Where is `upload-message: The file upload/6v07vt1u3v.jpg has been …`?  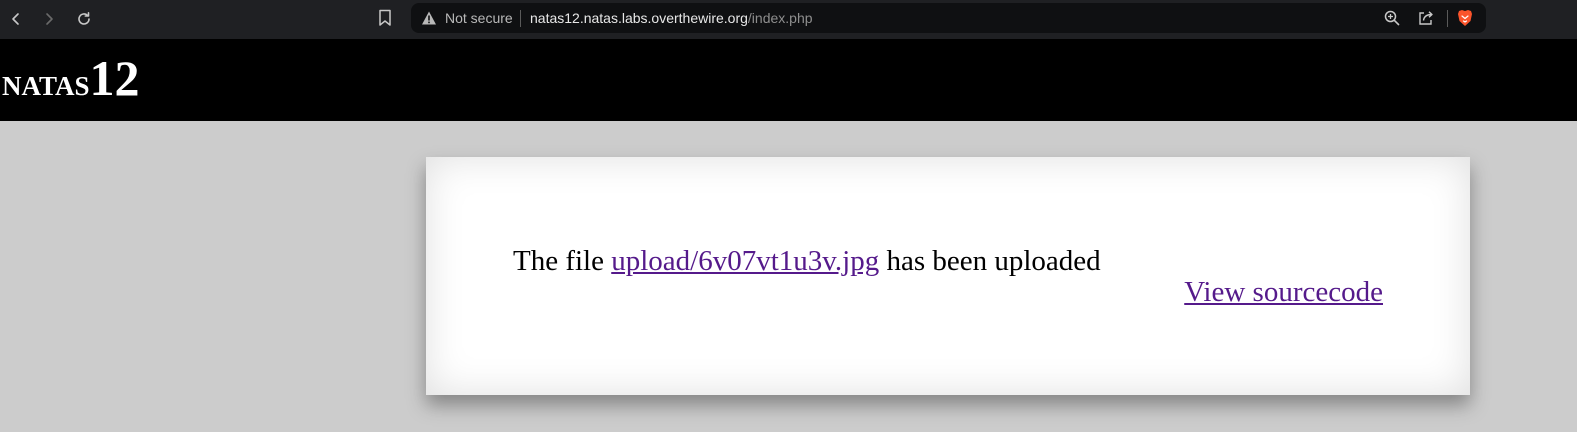 upload-message: The file upload/6v07vt1u3v.jpg has been … is located at coordinates (807, 261).